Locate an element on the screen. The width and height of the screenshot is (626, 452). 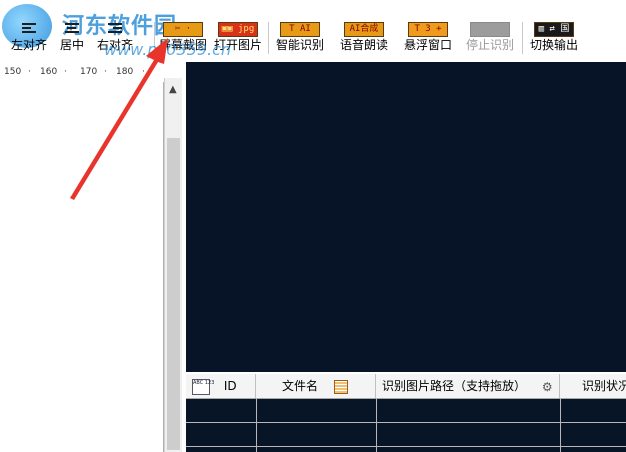
ruler-tick: 150 is located at coordinates (13, 72).